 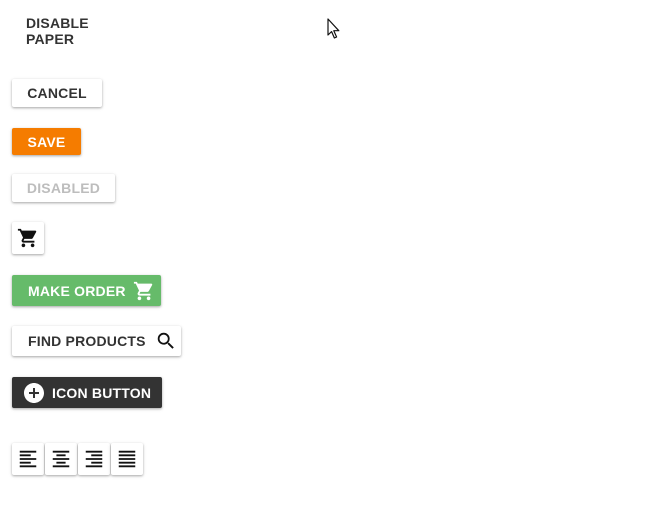 I want to click on cart-icon-button, so click(x=28, y=238).